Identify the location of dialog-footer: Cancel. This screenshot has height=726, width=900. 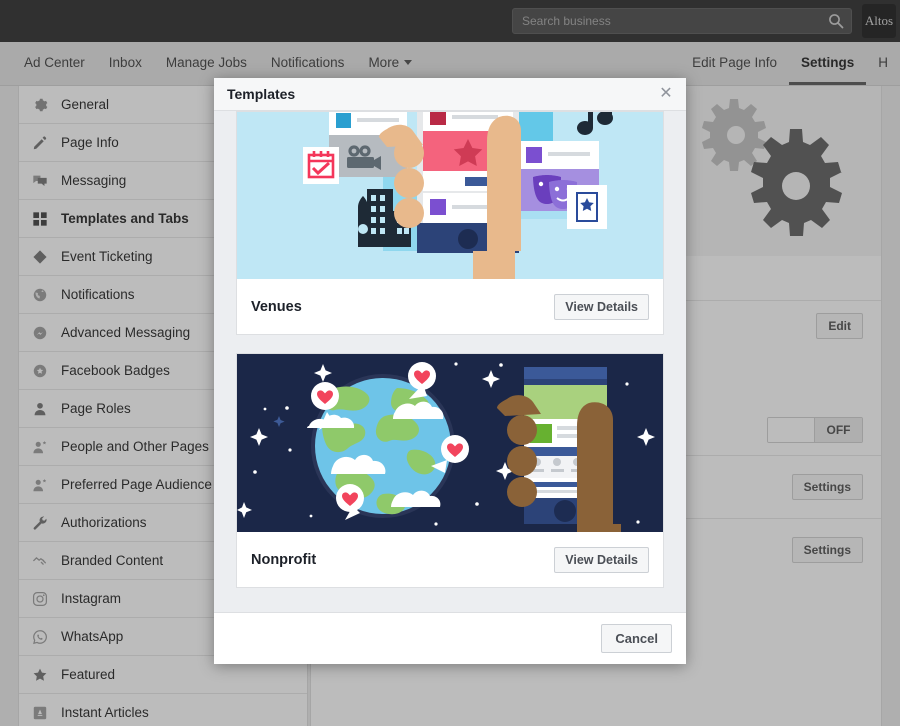
(450, 638).